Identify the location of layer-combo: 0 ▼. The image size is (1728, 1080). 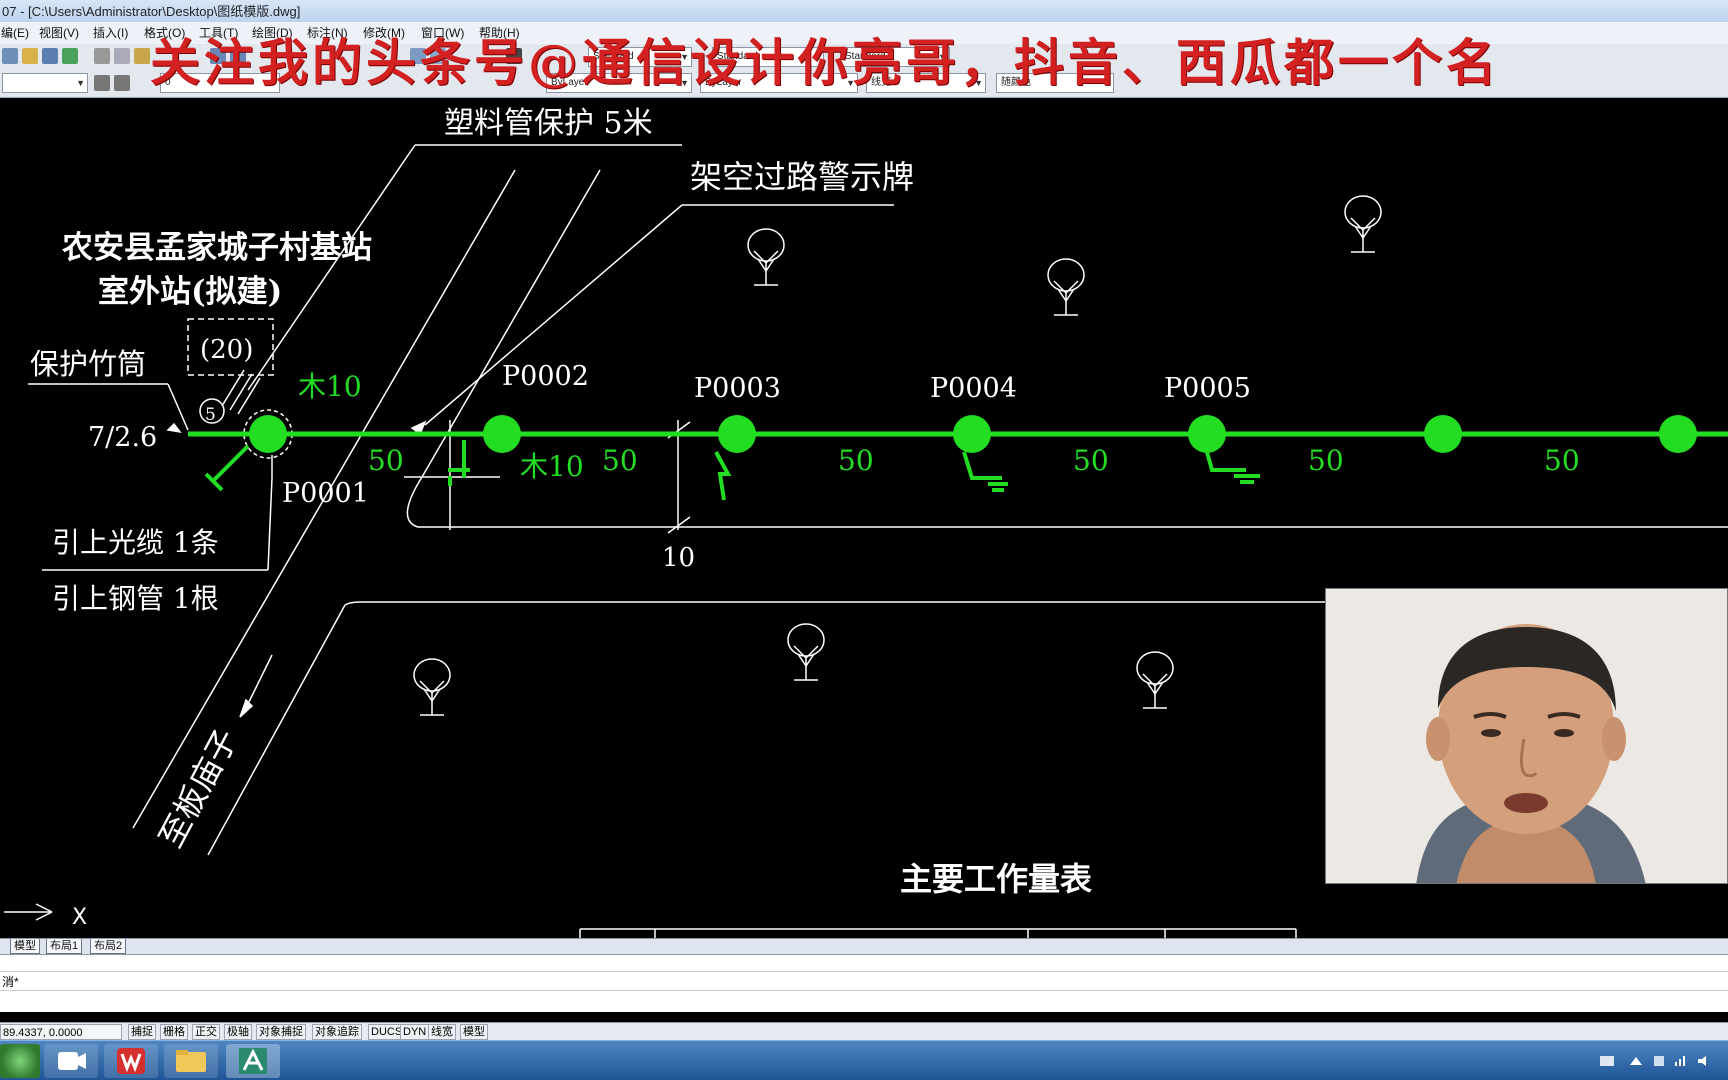
(220, 83).